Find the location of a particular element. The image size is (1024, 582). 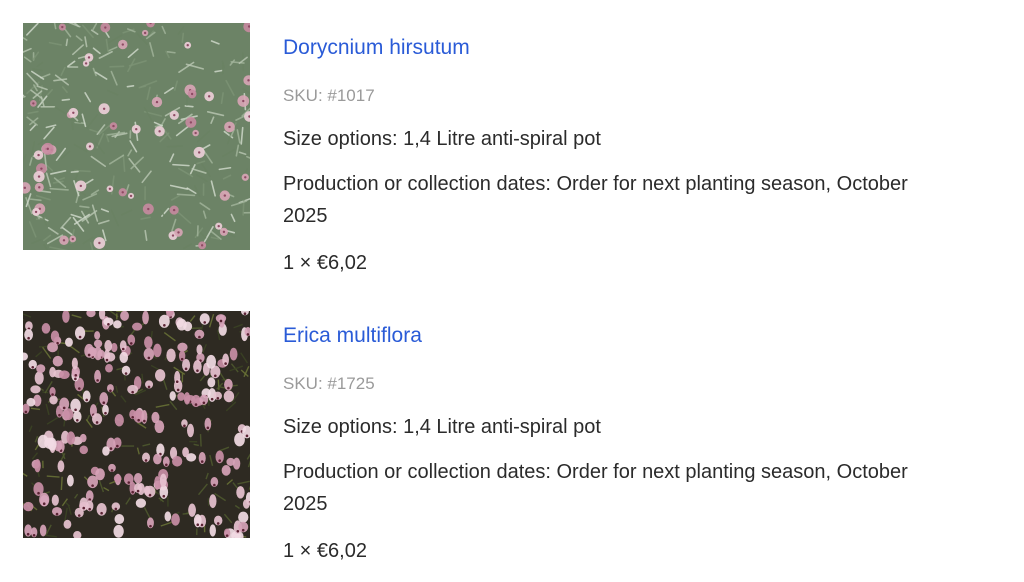

product-image-erica is located at coordinates (136, 424).